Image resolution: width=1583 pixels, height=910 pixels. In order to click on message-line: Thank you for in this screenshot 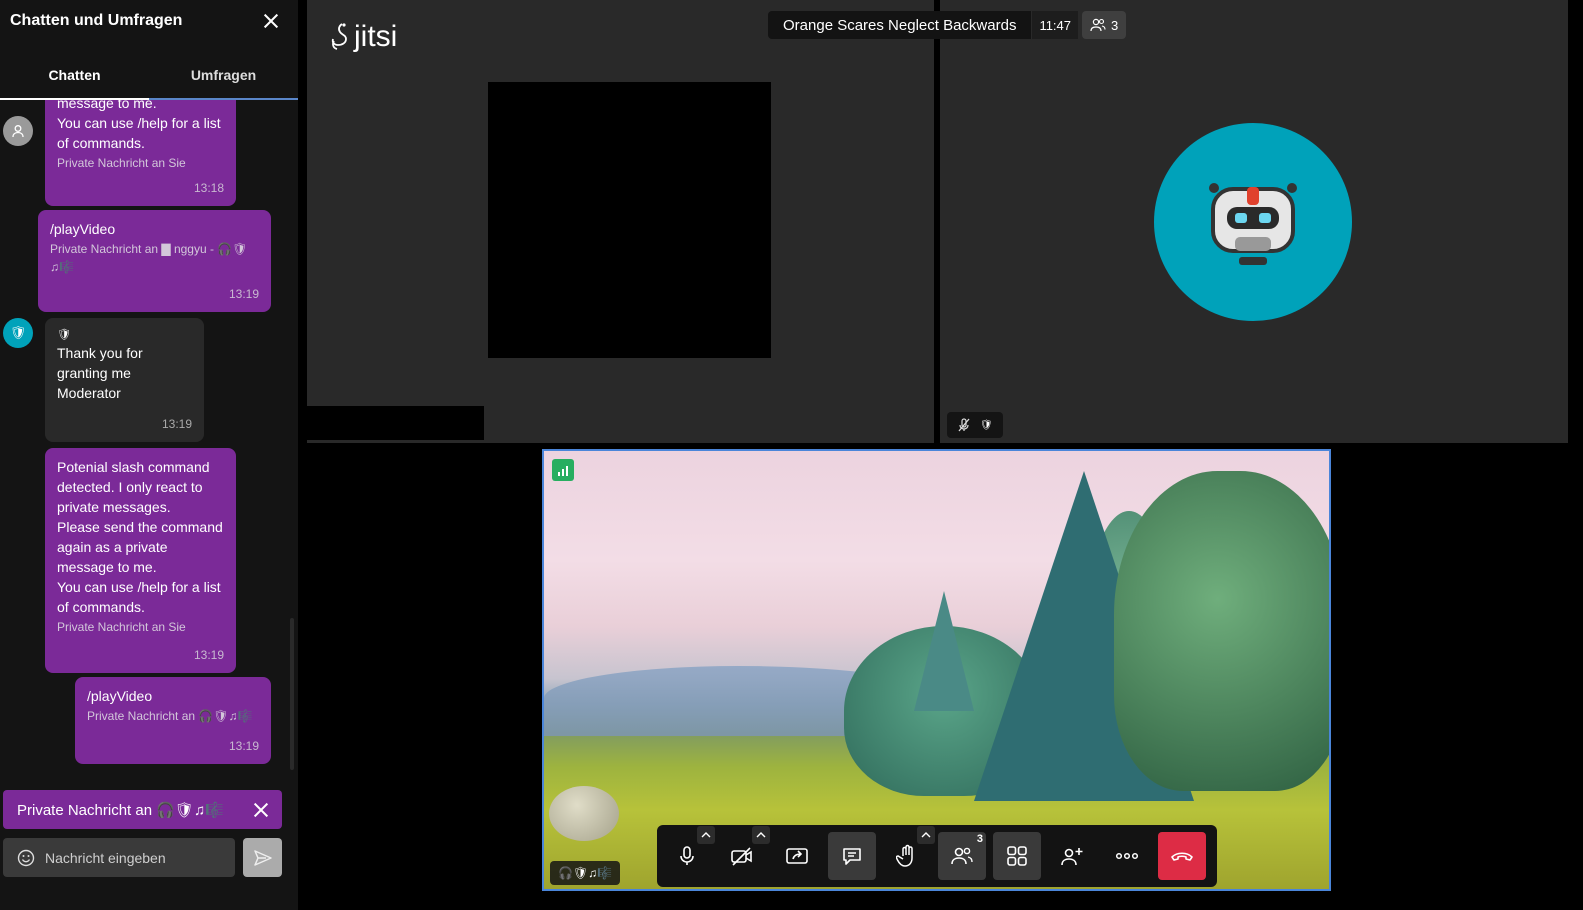, I will do `click(100, 353)`.